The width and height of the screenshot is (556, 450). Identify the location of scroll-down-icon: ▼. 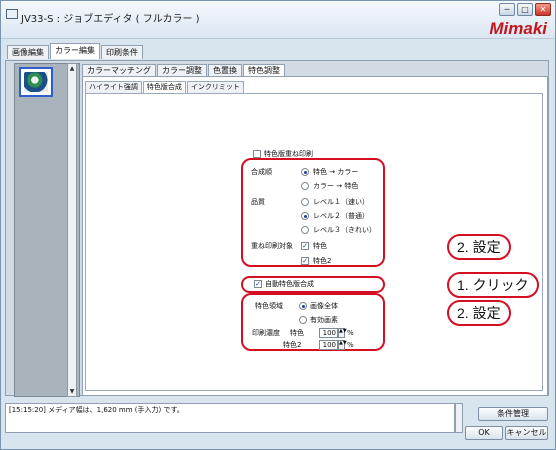
(72, 391).